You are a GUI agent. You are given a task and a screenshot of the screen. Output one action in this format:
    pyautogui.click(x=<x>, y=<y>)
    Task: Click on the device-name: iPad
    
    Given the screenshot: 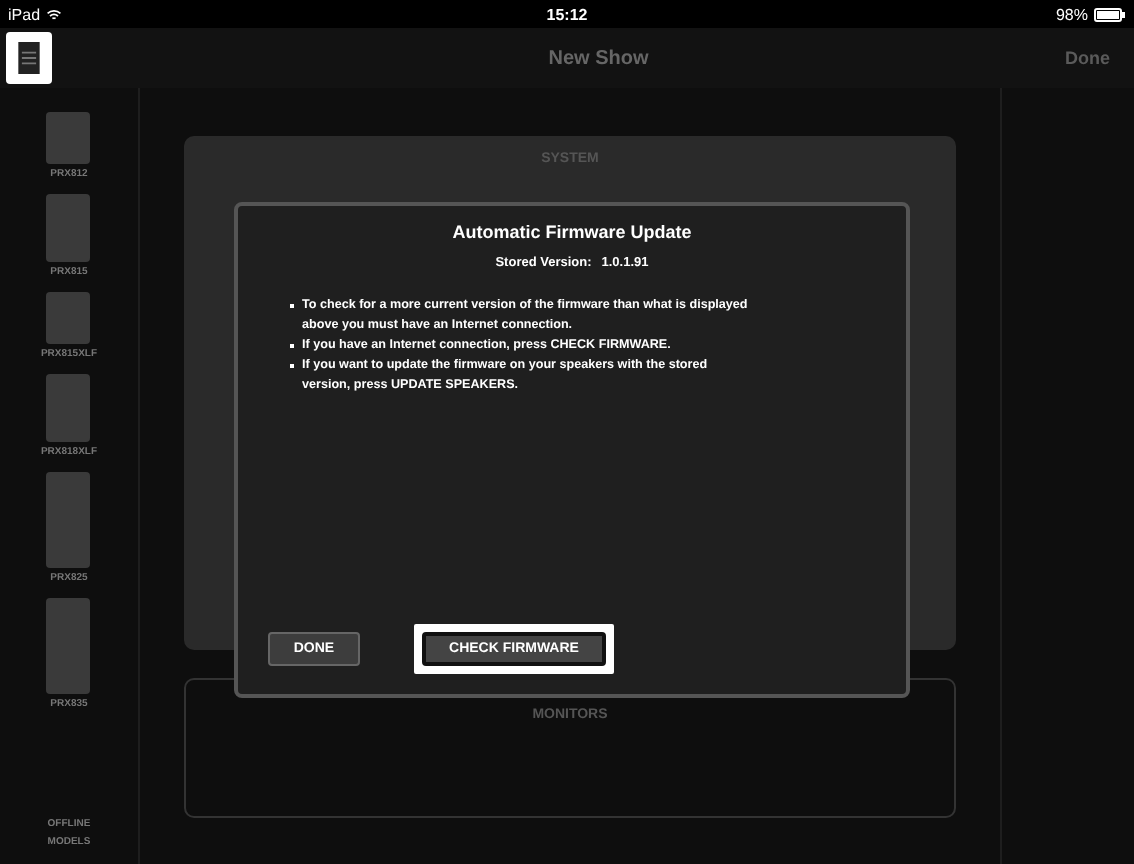 What is the action you would take?
    pyautogui.click(x=24, y=14)
    